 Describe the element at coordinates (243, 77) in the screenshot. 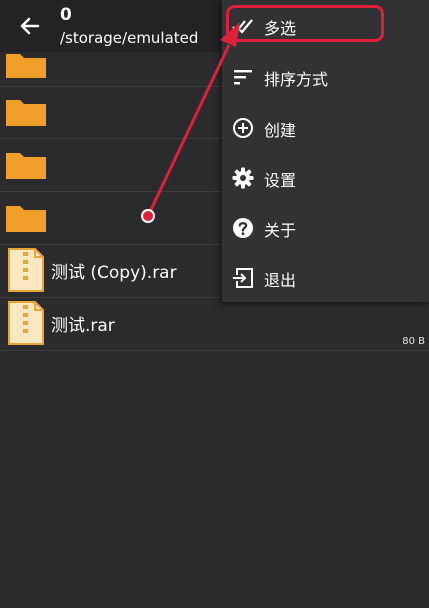

I see `sort-icon` at that location.